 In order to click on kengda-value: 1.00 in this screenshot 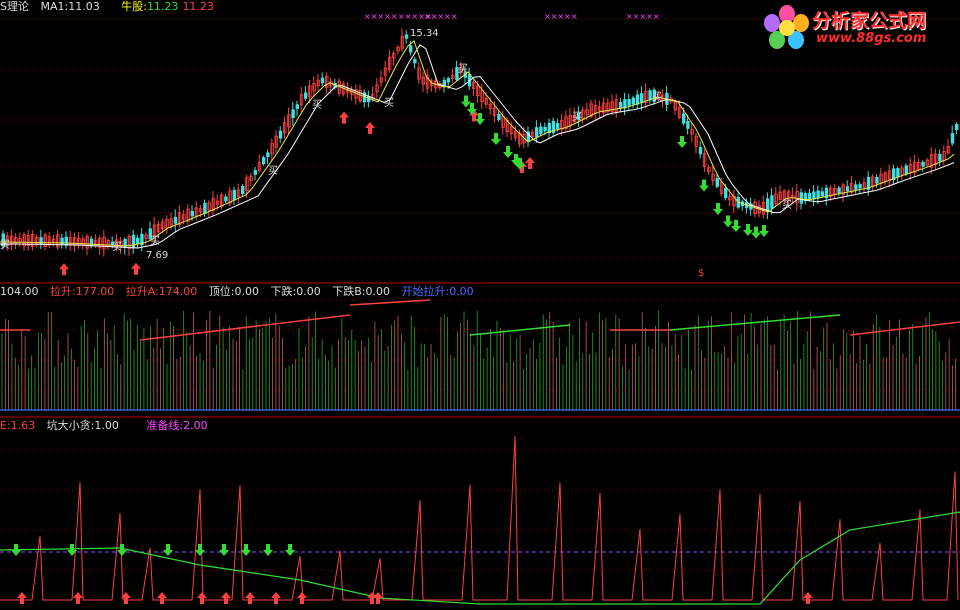, I will do `click(106, 425)`.